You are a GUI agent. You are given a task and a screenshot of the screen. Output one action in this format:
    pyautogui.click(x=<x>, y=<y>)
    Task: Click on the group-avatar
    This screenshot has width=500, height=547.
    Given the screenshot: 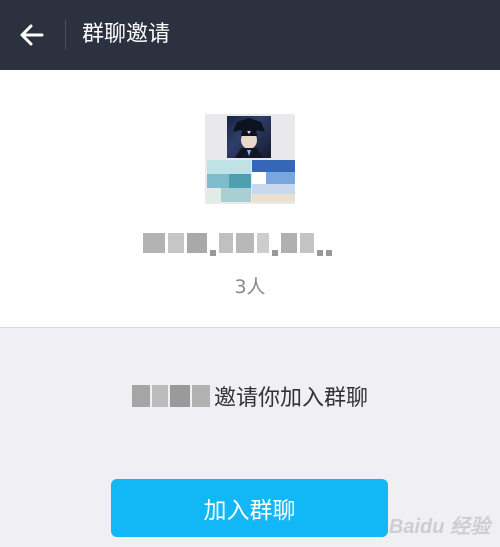 What is the action you would take?
    pyautogui.click(x=250, y=159)
    